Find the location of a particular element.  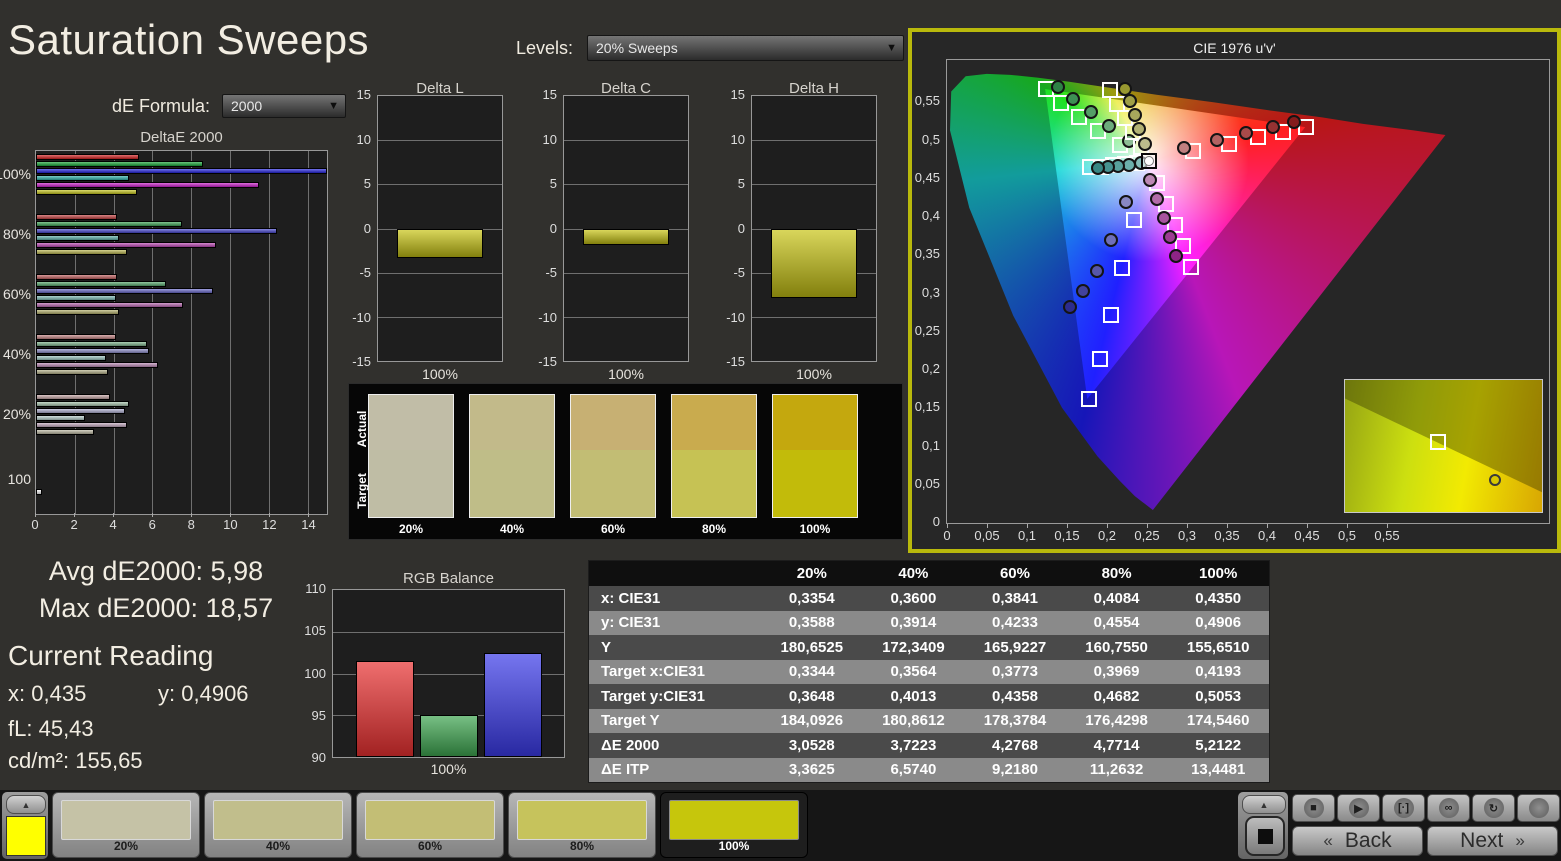

axis-tick-label: 60% is located at coordinates (16, 294).